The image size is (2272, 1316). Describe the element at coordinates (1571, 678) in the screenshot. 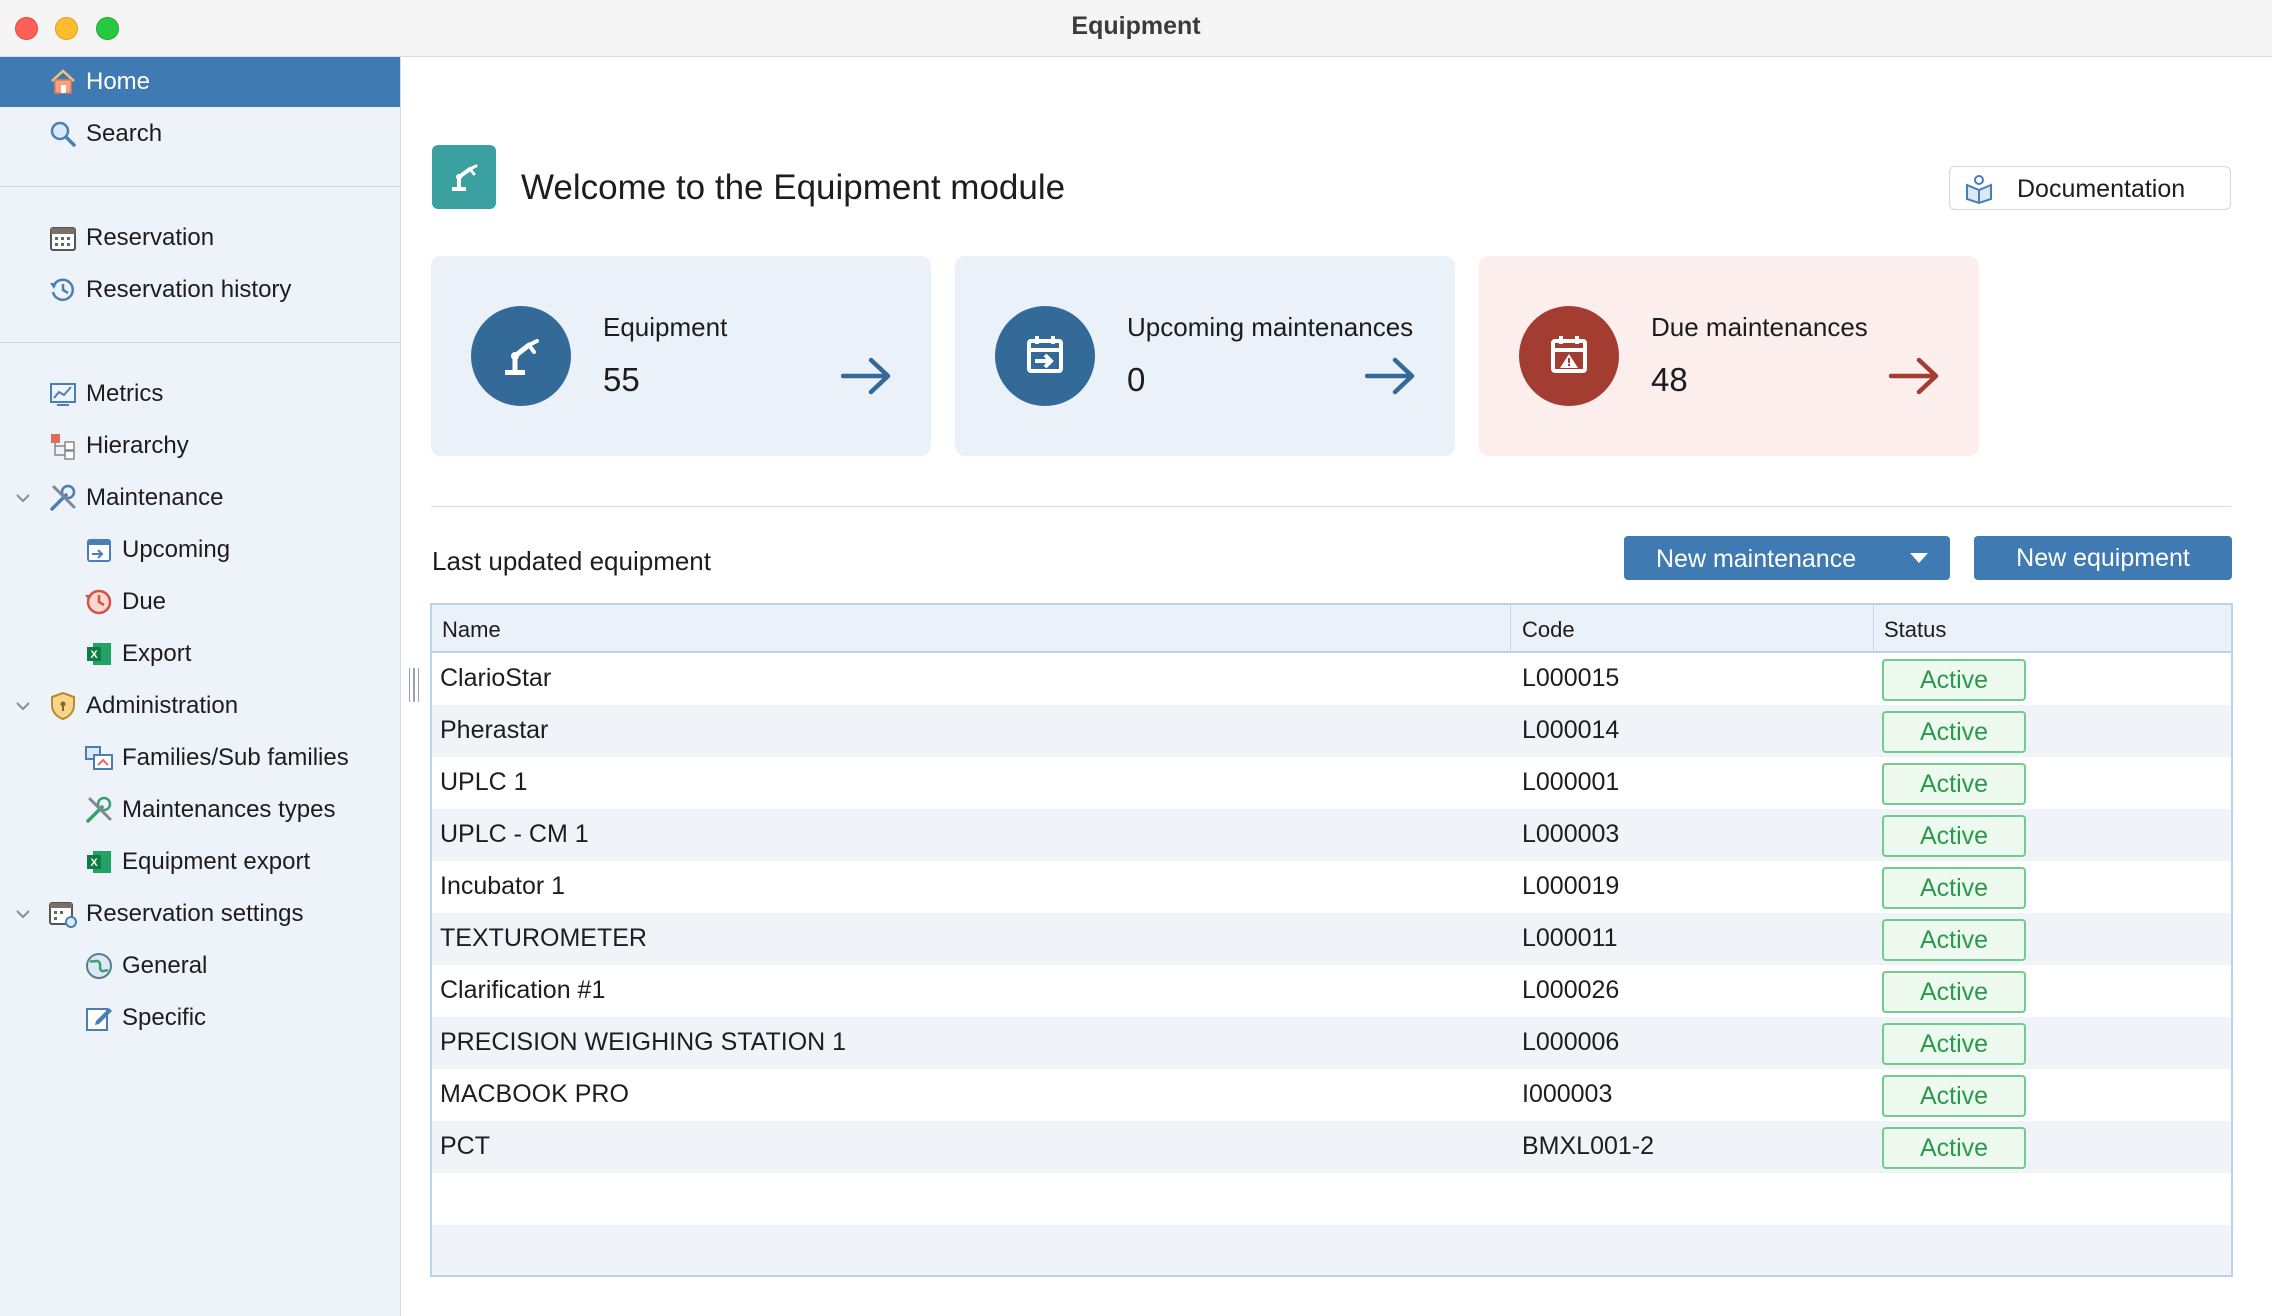

I see `cell-code: L000015` at that location.